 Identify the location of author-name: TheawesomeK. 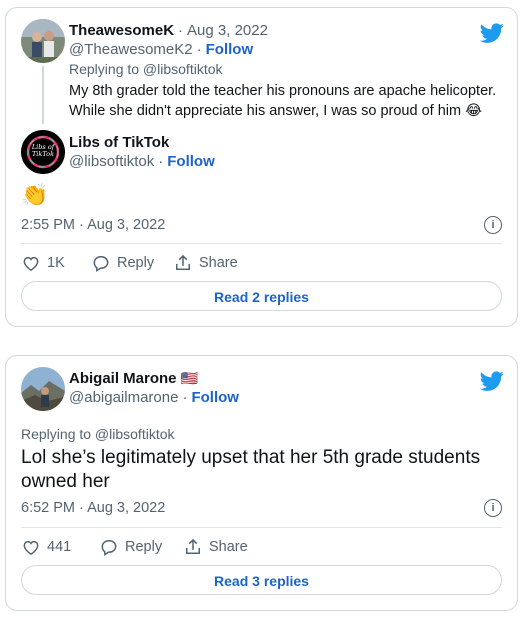
(121, 30).